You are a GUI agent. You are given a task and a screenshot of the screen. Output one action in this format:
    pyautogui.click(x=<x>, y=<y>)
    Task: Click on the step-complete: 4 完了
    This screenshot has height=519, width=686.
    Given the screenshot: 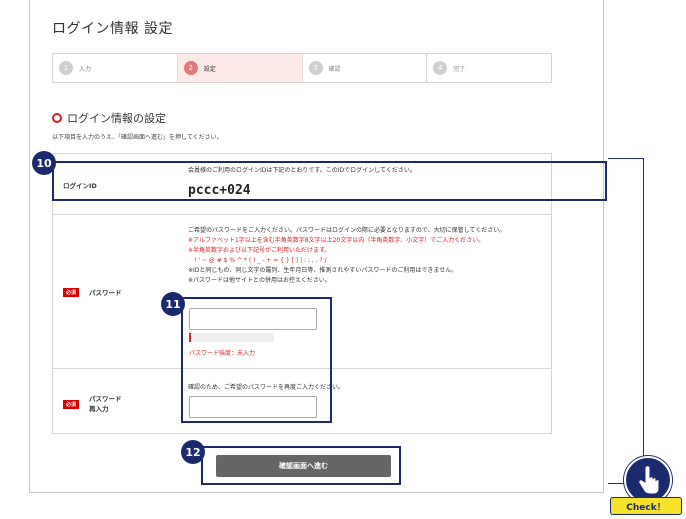 What is the action you would take?
    pyautogui.click(x=489, y=68)
    